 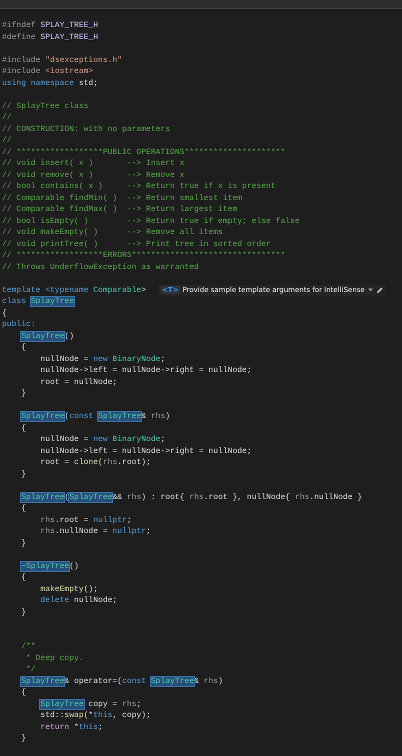 I want to click on code-line: // ******************PUBLIC OPERATIONS*********************, so click(x=144, y=152).